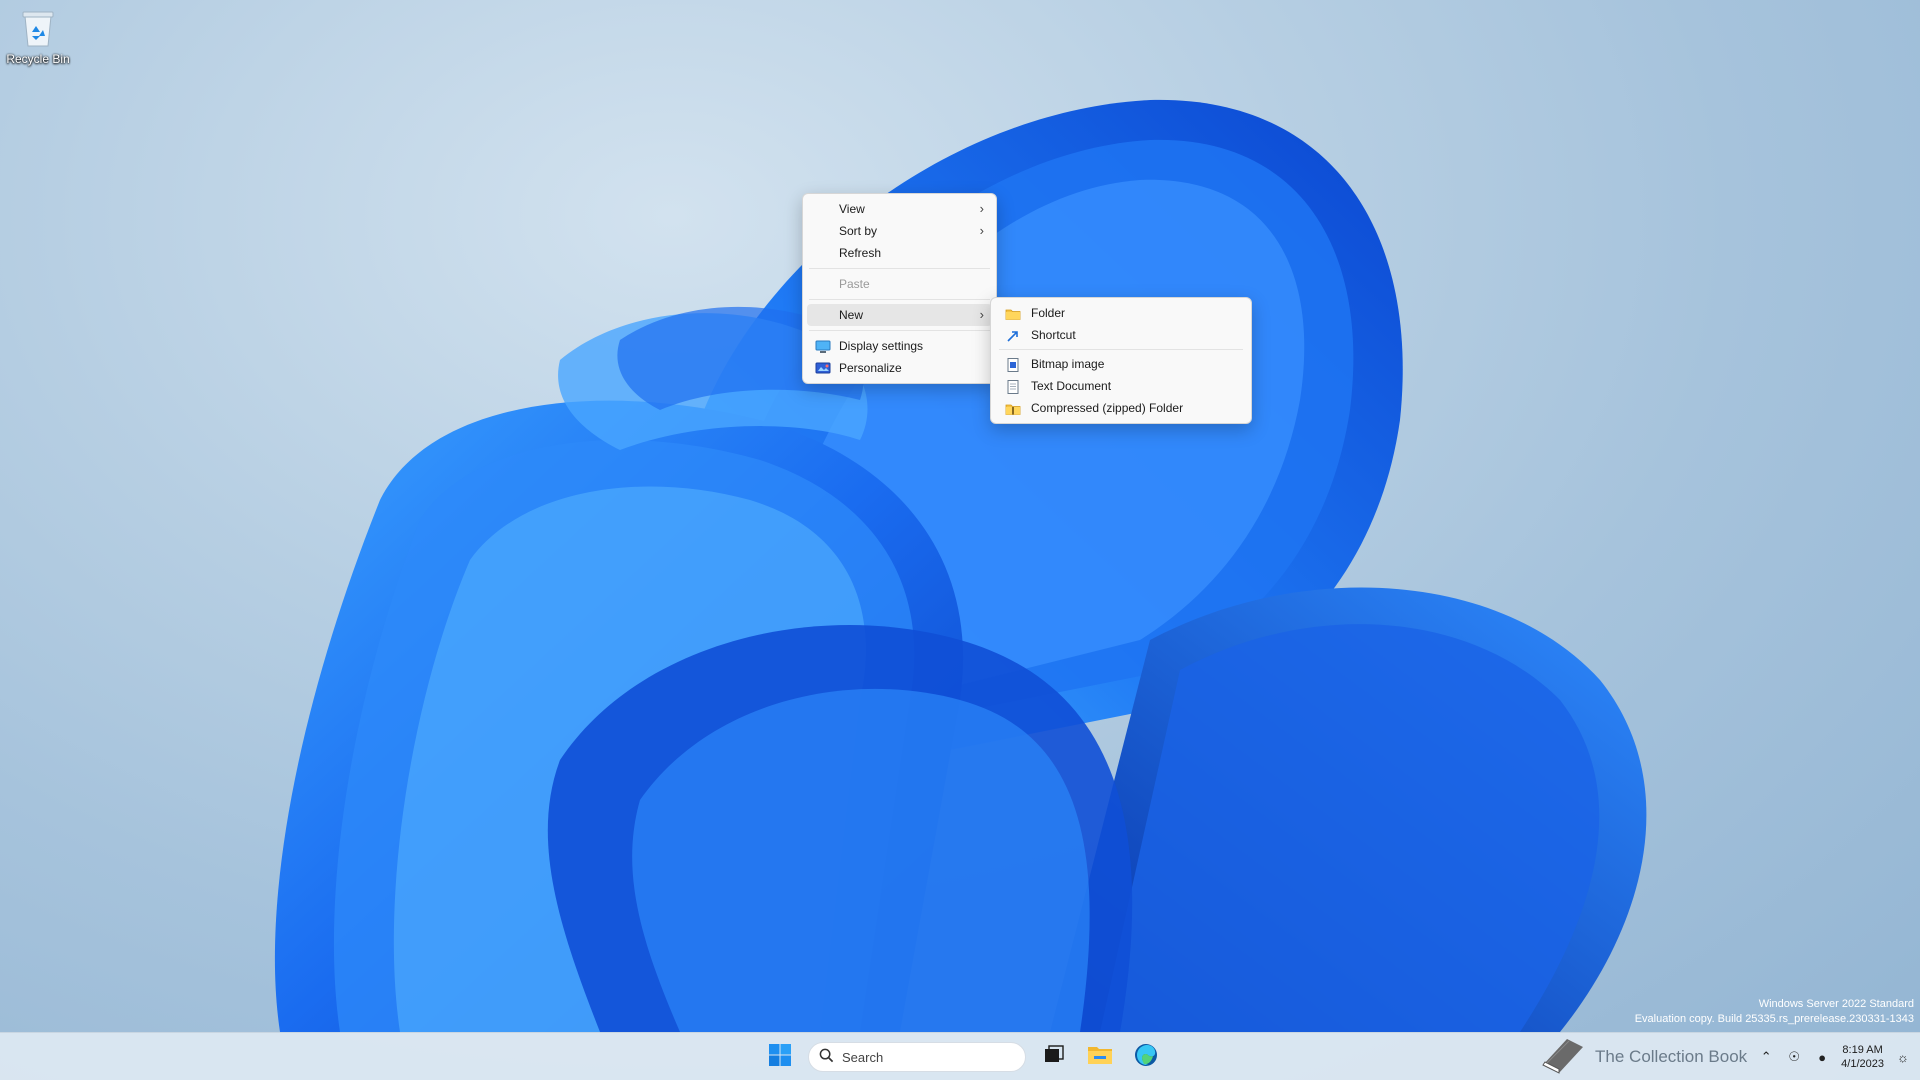 The image size is (1920, 1080). I want to click on menu-item-personalize: Personalize, so click(899, 368).